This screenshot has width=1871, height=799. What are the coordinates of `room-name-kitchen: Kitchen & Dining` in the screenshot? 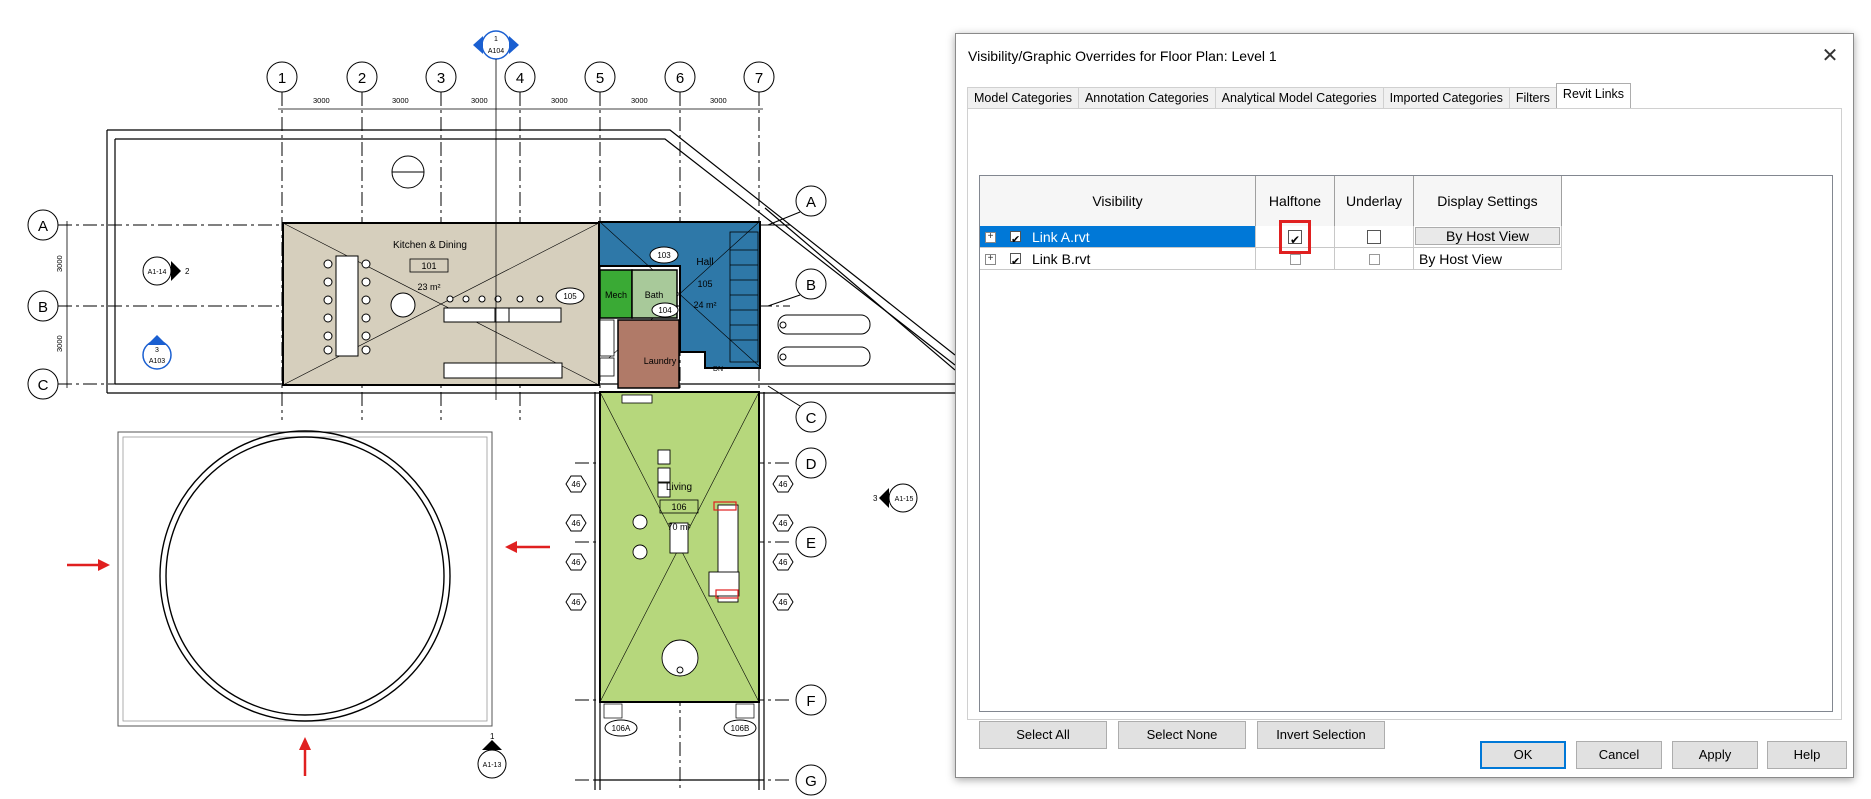 It's located at (430, 245).